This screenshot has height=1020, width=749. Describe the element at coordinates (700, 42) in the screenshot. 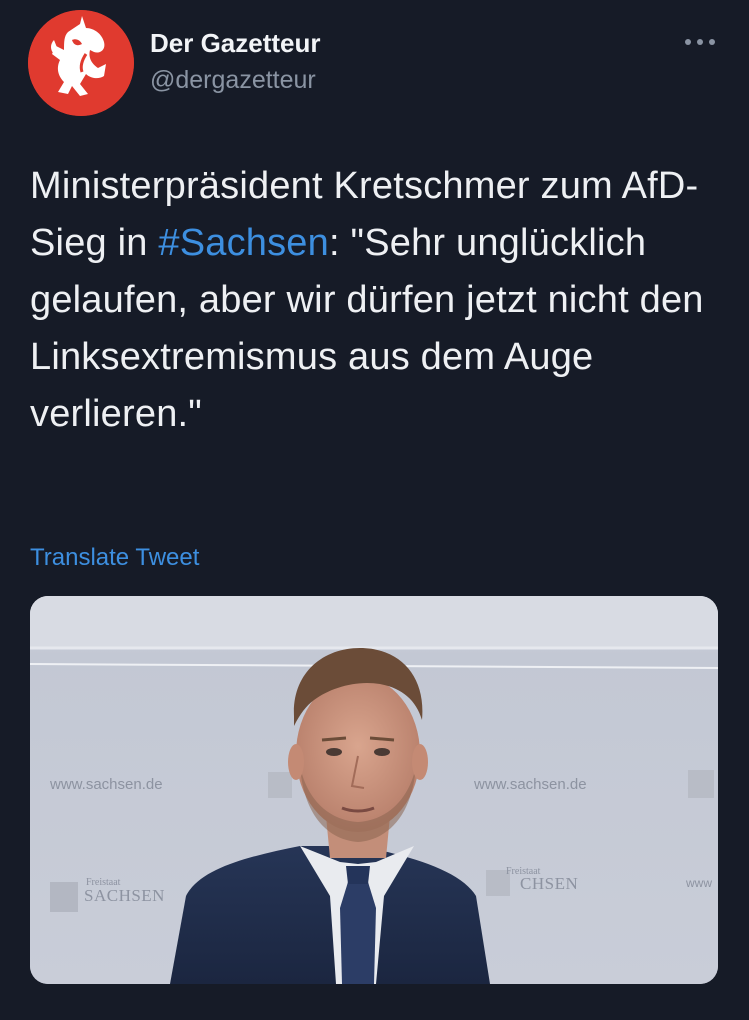

I see `more-options-icon` at that location.